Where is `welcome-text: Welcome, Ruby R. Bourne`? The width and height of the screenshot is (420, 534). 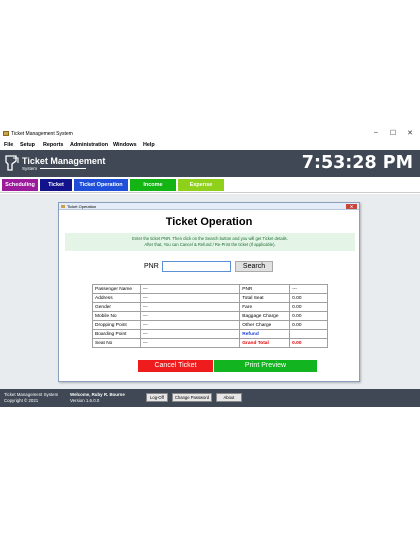
welcome-text: Welcome, Ruby R. Bourne is located at coordinates (97, 394).